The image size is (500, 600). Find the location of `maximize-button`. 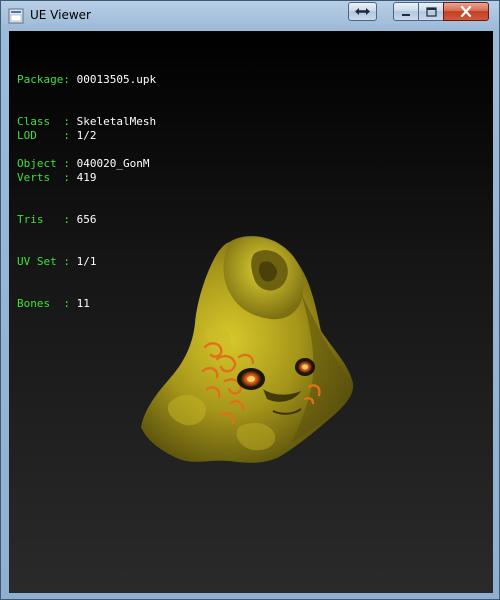

maximize-button is located at coordinates (431, 11).